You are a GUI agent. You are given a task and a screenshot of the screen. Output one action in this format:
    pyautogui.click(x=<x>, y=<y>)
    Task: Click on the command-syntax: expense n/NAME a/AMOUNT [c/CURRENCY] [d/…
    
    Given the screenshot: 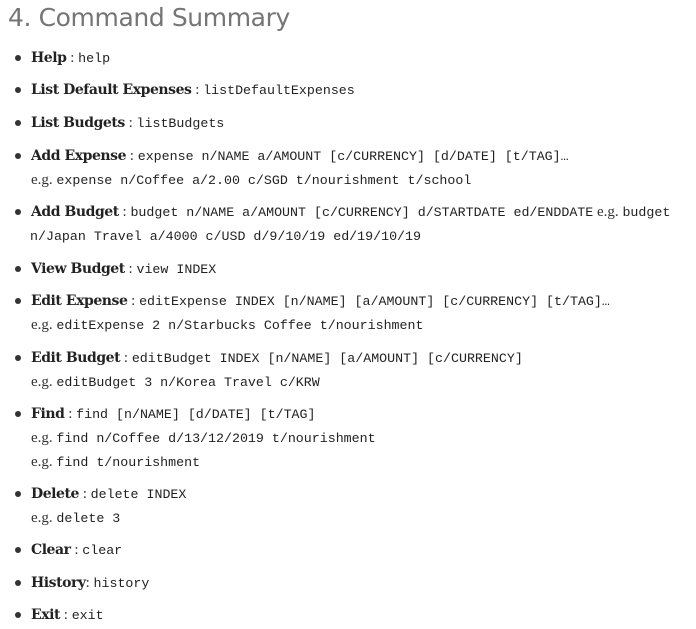 What is the action you would take?
    pyautogui.click(x=353, y=156)
    